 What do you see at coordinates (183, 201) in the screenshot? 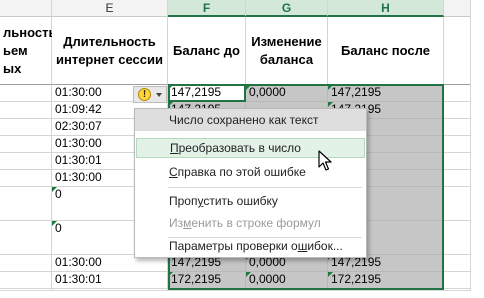
I see `menu-item-label-pre: Проп` at bounding box center [183, 201].